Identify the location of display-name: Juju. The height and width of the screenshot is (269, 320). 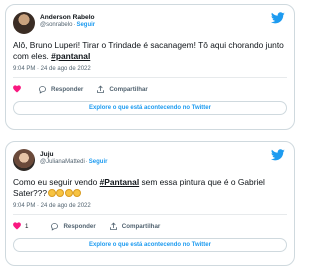
(73, 155).